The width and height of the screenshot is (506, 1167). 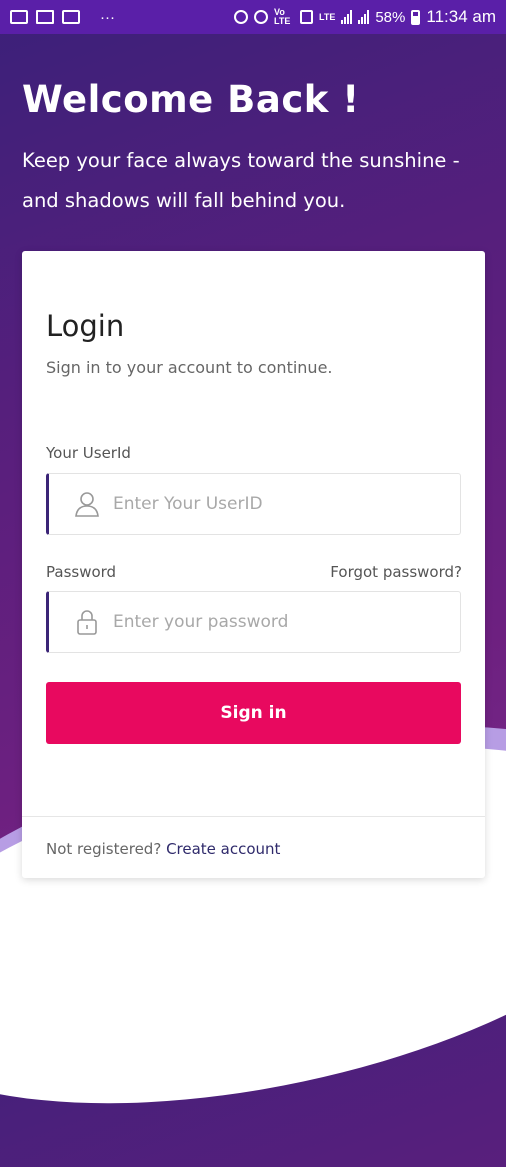 What do you see at coordinates (107, 17) in the screenshot?
I see `more-notifications-icon: ···` at bounding box center [107, 17].